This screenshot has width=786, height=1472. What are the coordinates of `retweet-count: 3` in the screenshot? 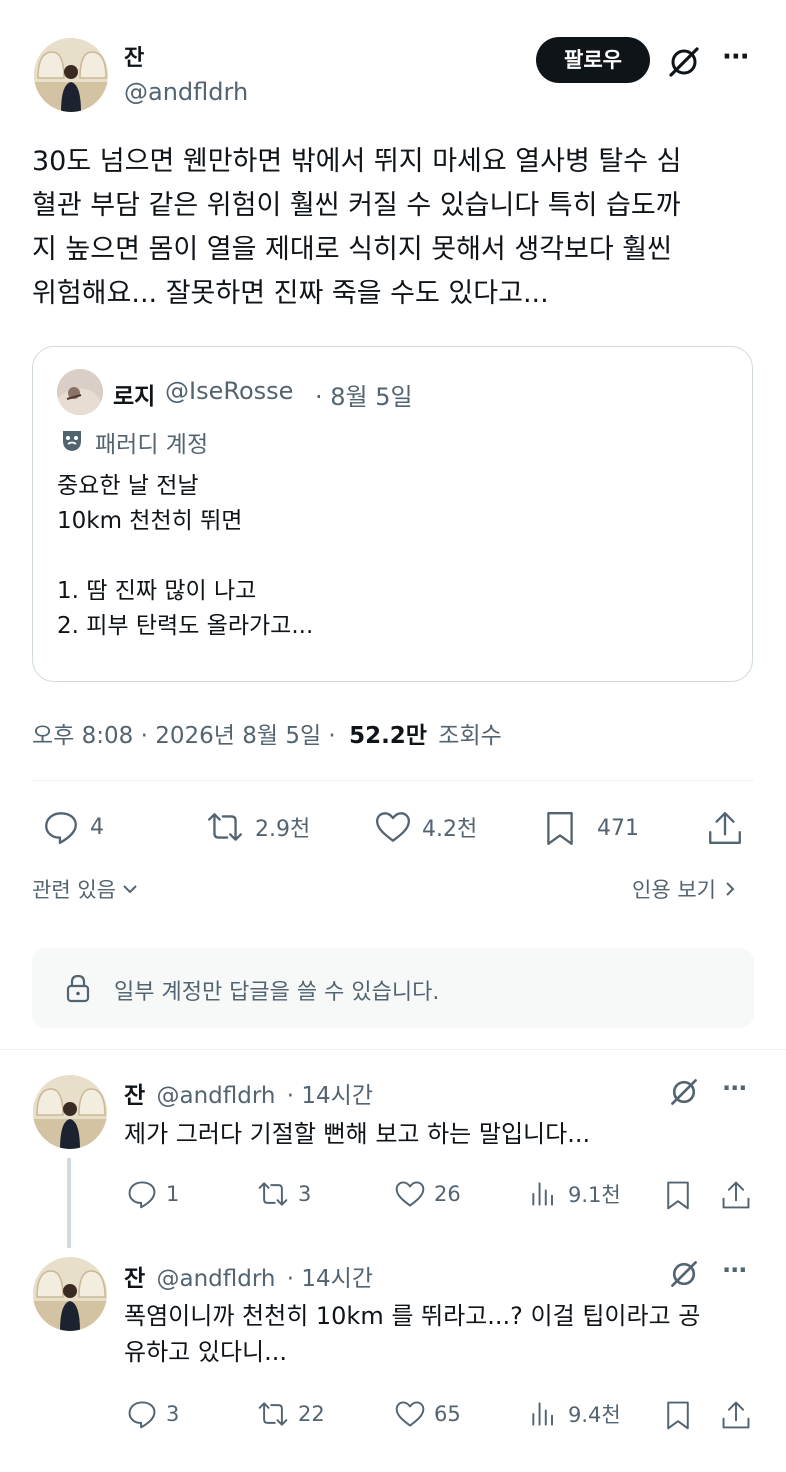 It's located at (305, 1194).